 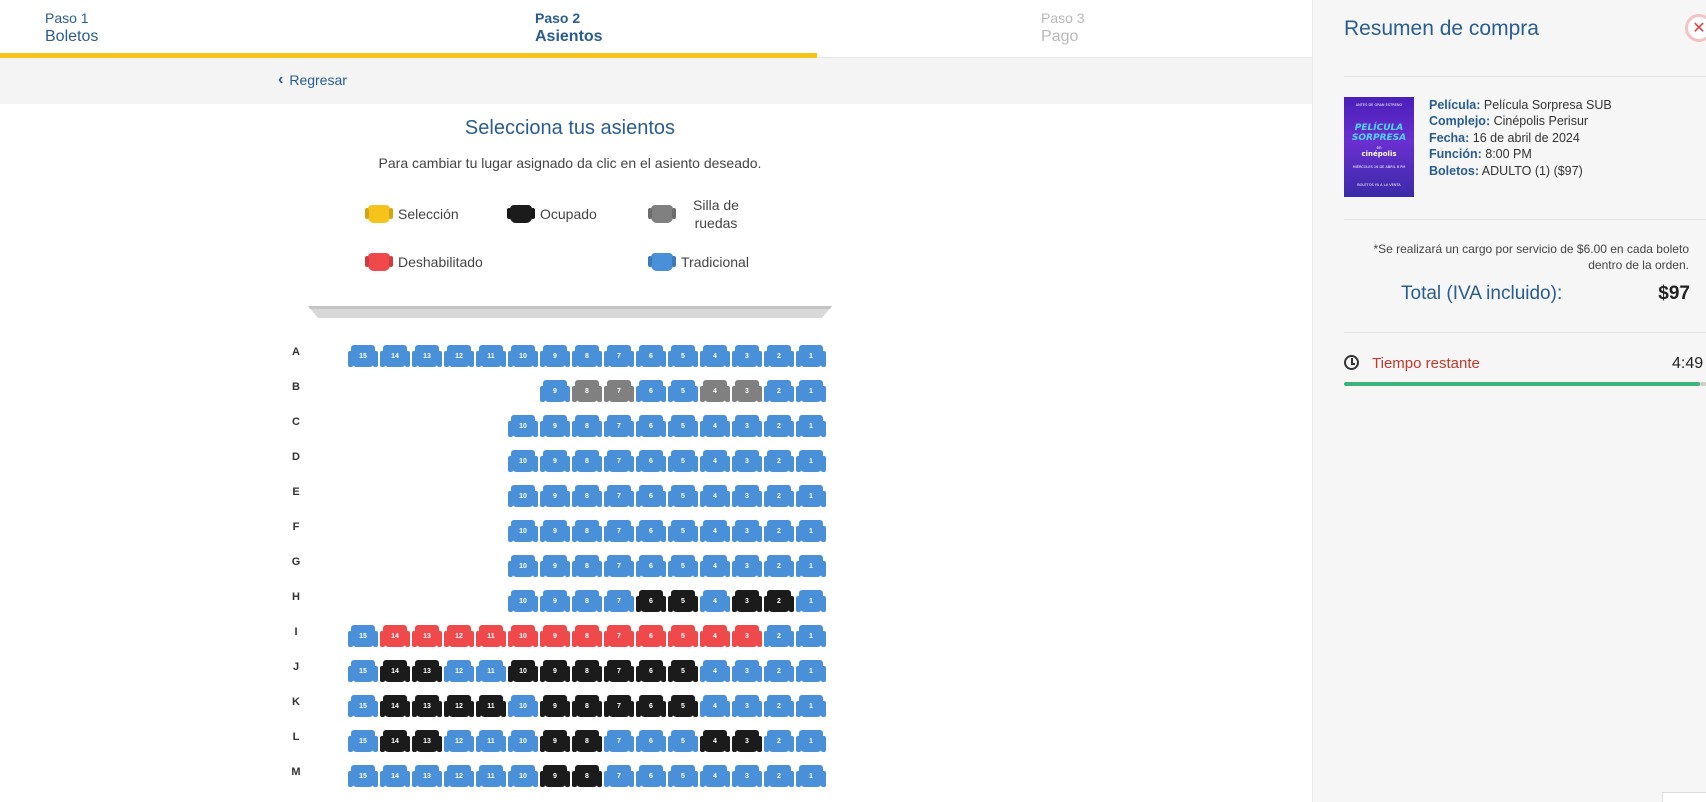 What do you see at coordinates (811, 777) in the screenshot?
I see `seat-M1-traditional: 1` at bounding box center [811, 777].